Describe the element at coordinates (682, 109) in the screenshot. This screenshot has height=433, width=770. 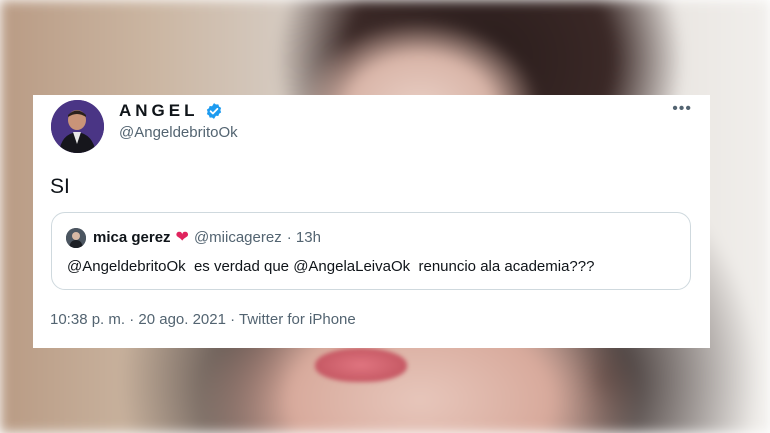
I see `more-options-icon: •••` at that location.